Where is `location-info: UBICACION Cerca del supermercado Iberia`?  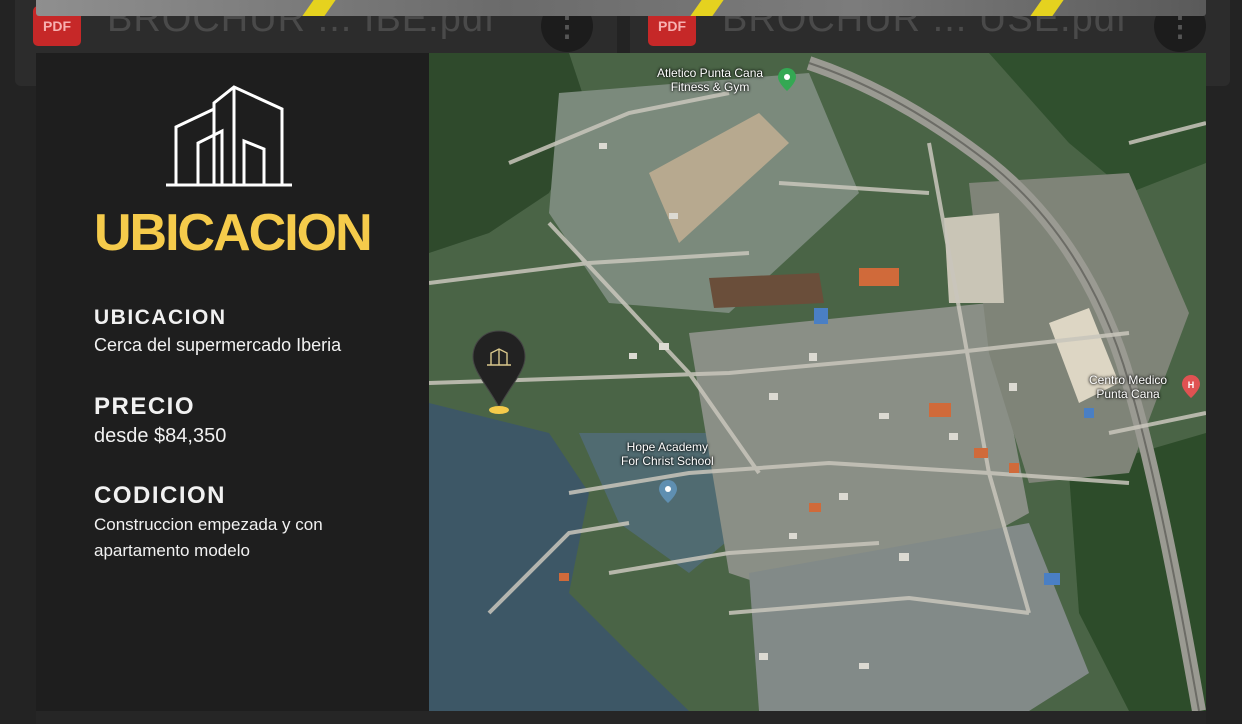 location-info: UBICACION Cerca del supermercado Iberia is located at coordinates (217, 332).